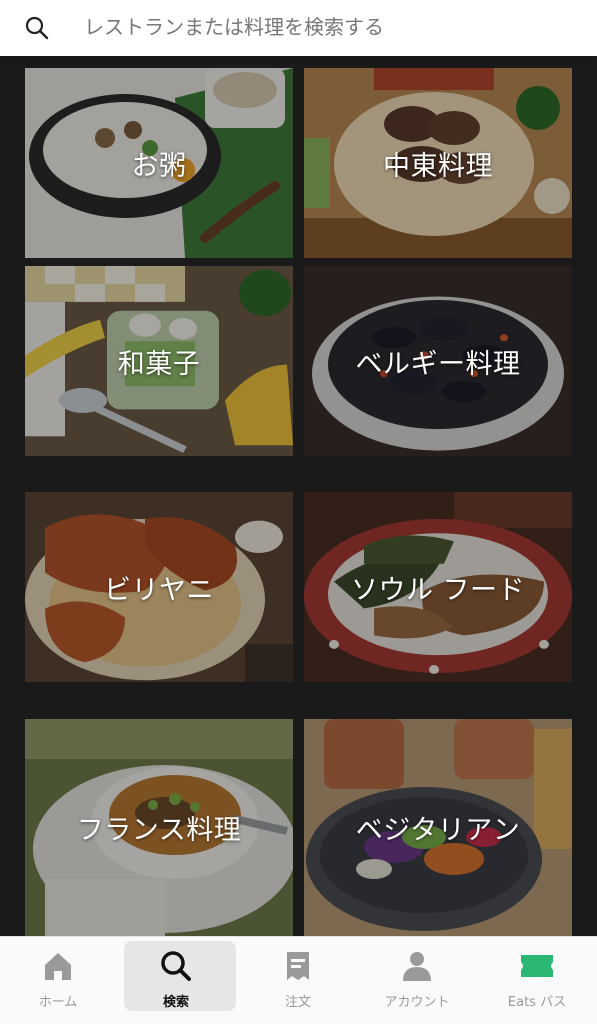 The width and height of the screenshot is (597, 1024). I want to click on nav-label: 注文, so click(297, 1002).